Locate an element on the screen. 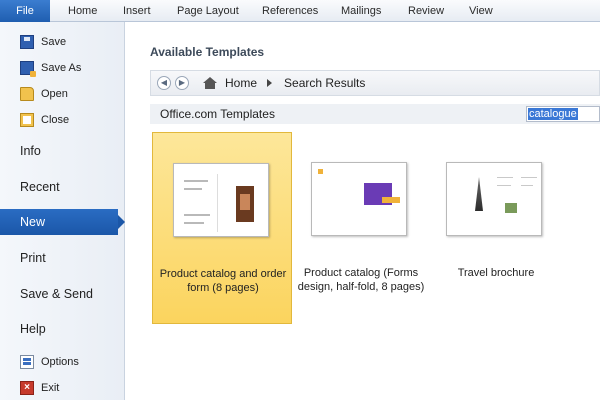  nav-save-label: Save is located at coordinates (54, 42).